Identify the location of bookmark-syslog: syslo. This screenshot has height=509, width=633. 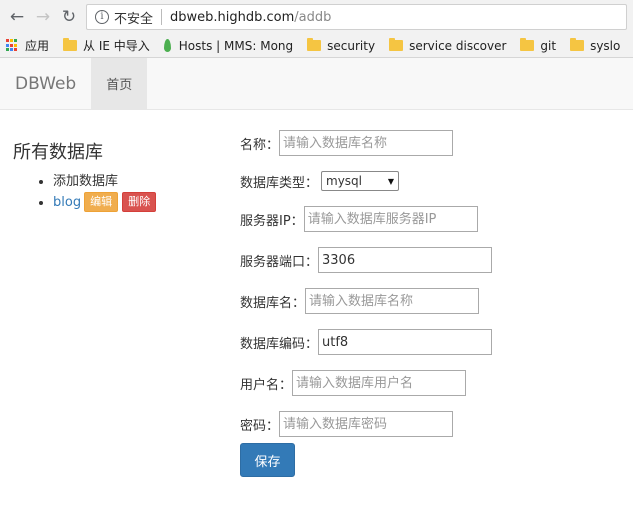
(595, 45).